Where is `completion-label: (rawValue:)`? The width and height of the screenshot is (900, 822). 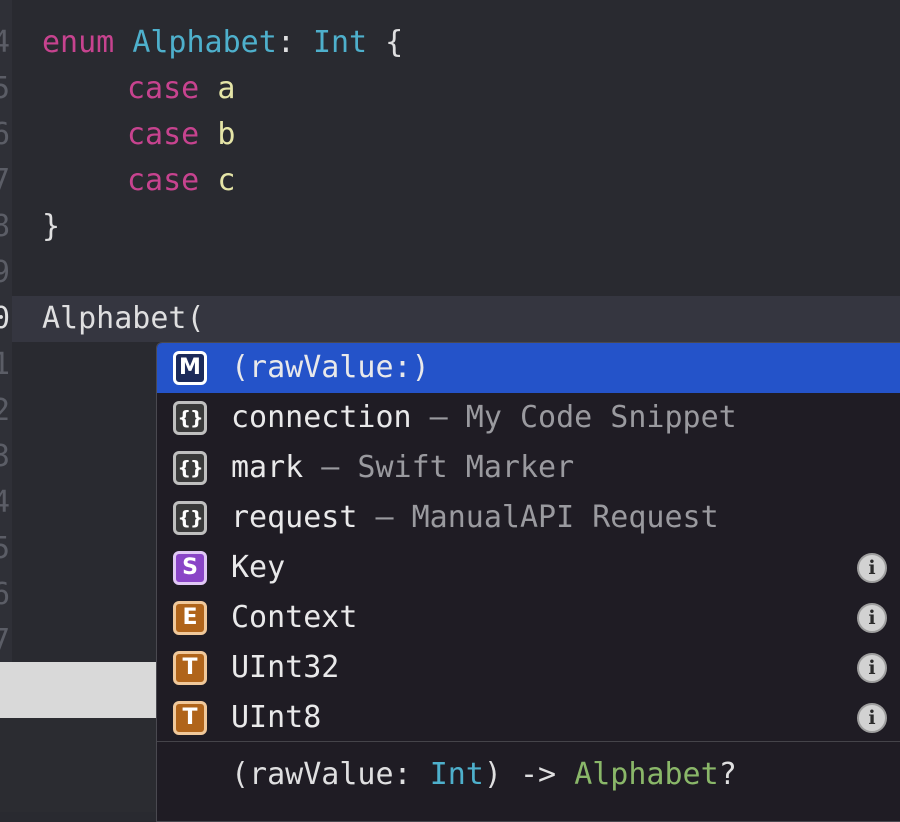 completion-label: (rawValue:) is located at coordinates (330, 368).